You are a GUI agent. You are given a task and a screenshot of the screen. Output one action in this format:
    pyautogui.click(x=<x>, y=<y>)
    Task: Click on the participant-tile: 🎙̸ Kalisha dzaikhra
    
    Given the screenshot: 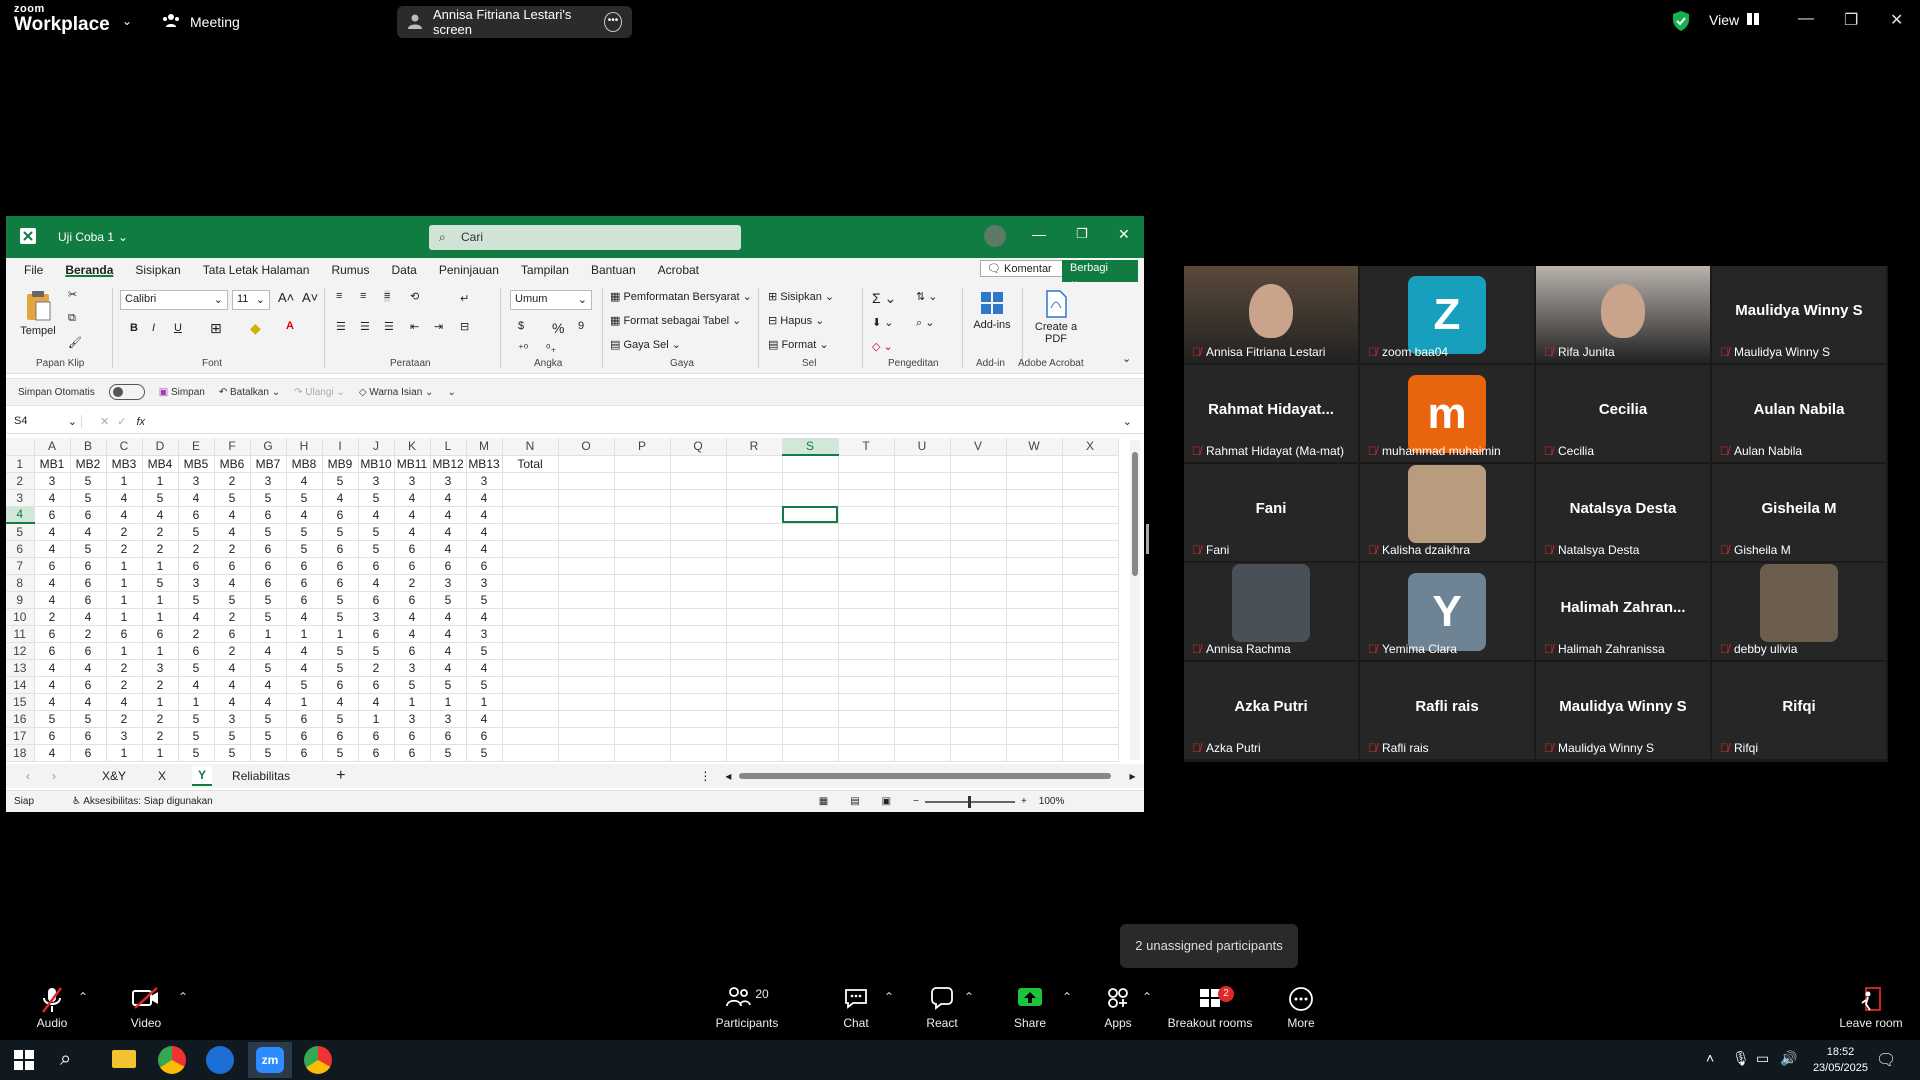 What is the action you would take?
    pyautogui.click(x=1447, y=512)
    